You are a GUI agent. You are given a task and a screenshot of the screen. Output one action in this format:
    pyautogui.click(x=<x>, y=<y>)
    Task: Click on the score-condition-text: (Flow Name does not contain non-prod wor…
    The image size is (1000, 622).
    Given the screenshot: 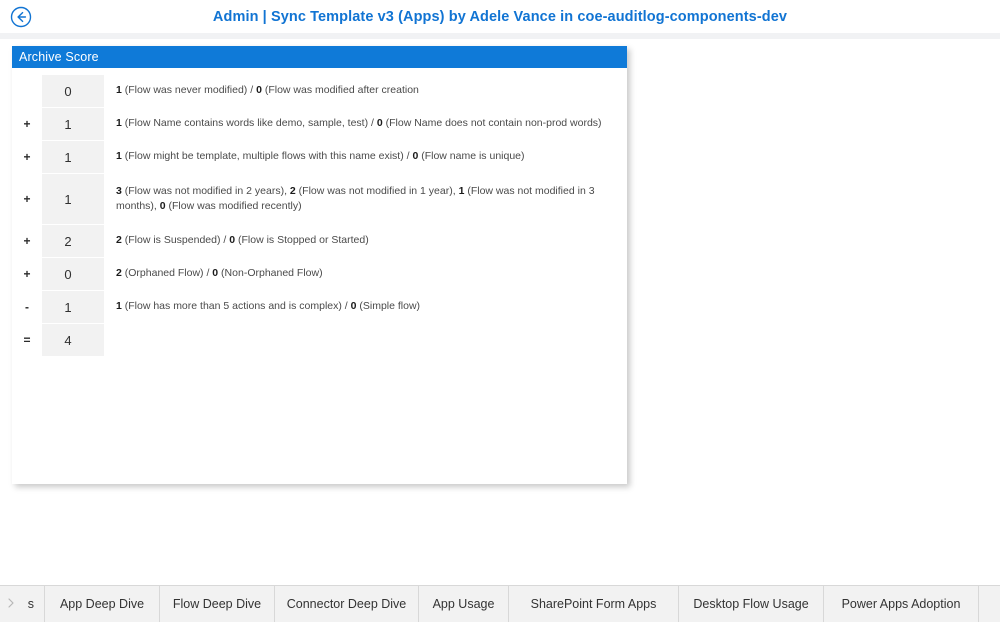 What is the action you would take?
    pyautogui.click(x=492, y=123)
    